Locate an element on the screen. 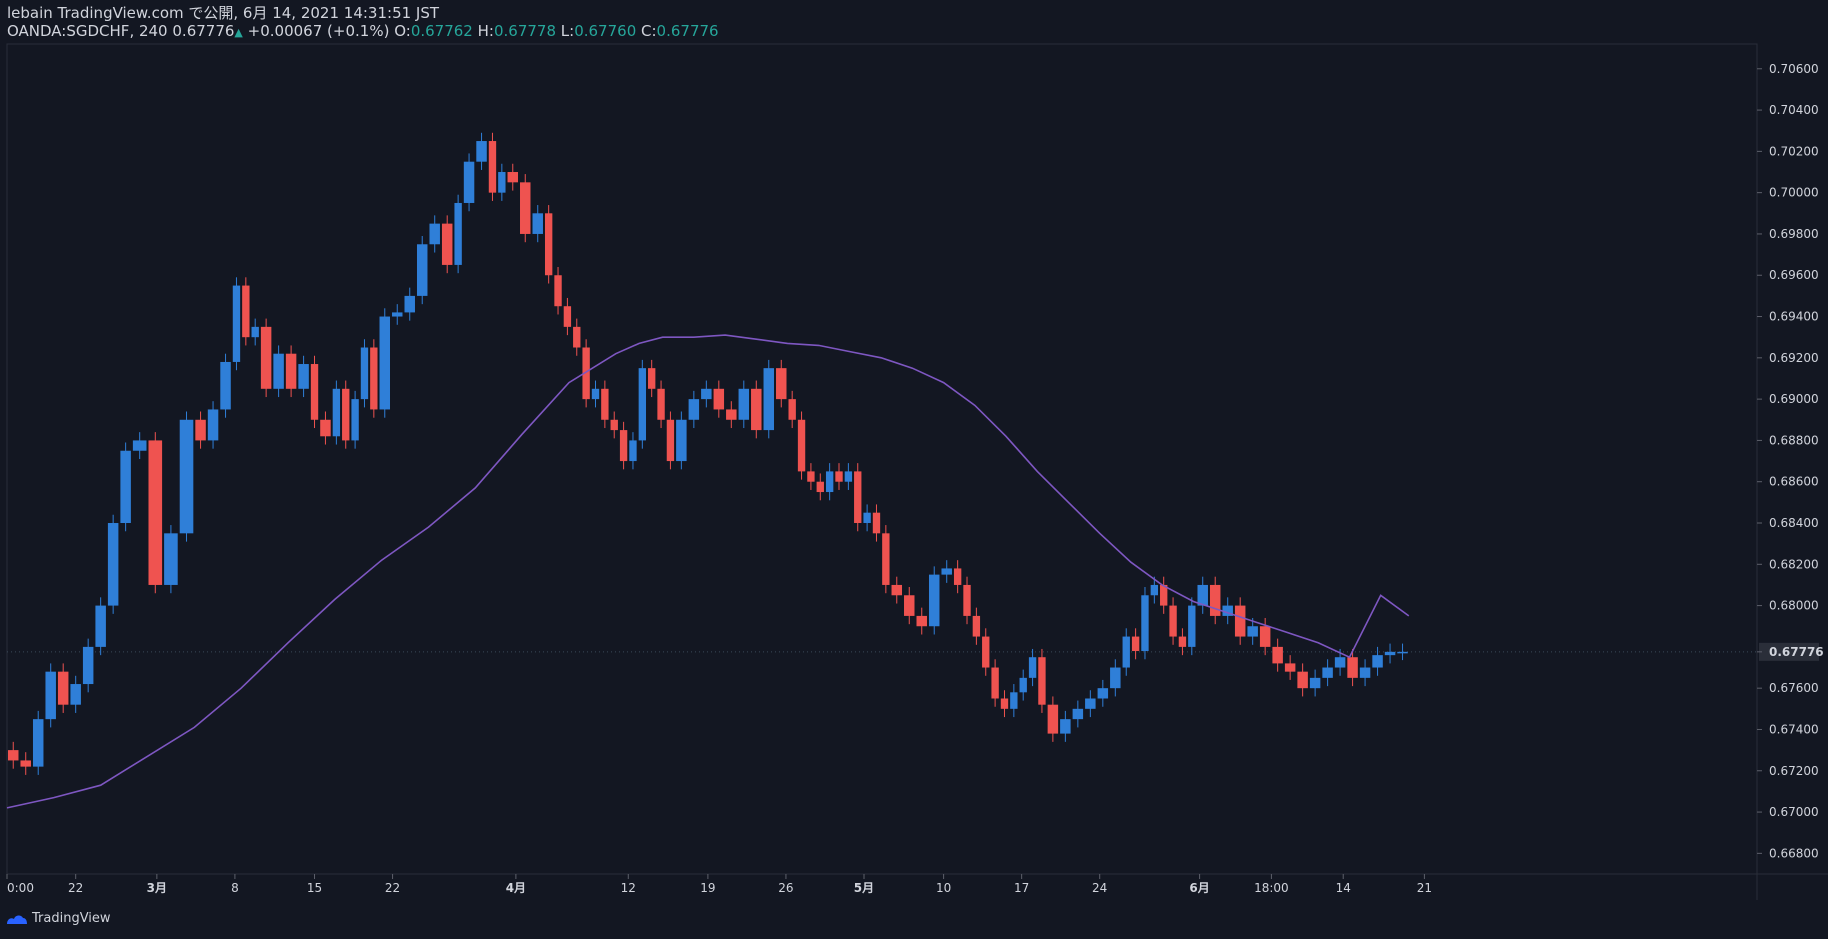 Image resolution: width=1828 pixels, height=939 pixels. x-tick-label: 26 is located at coordinates (785, 888).